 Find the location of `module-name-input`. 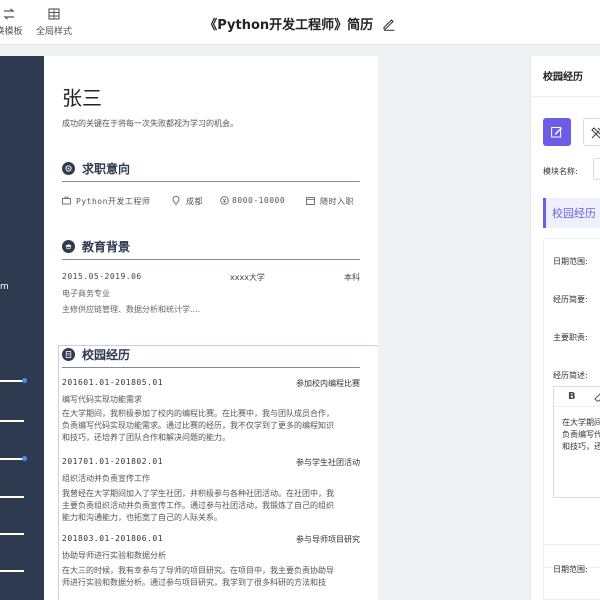

module-name-input is located at coordinates (596, 169).